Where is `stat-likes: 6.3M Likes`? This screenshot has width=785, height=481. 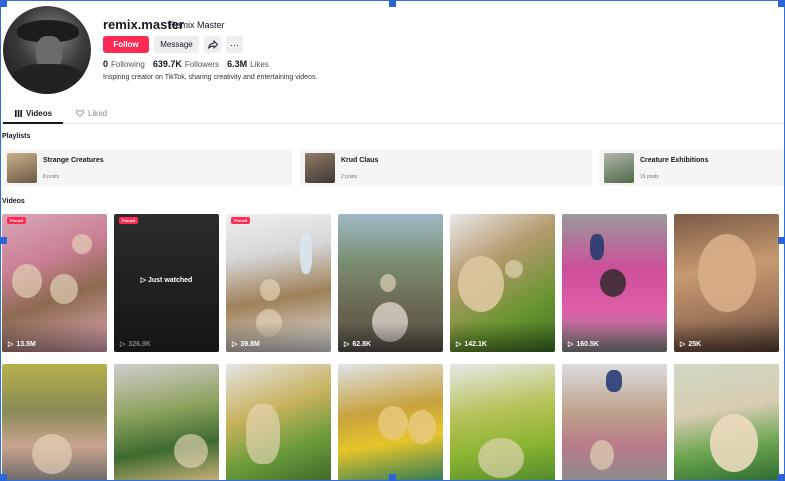 stat-likes: 6.3M Likes is located at coordinates (248, 64).